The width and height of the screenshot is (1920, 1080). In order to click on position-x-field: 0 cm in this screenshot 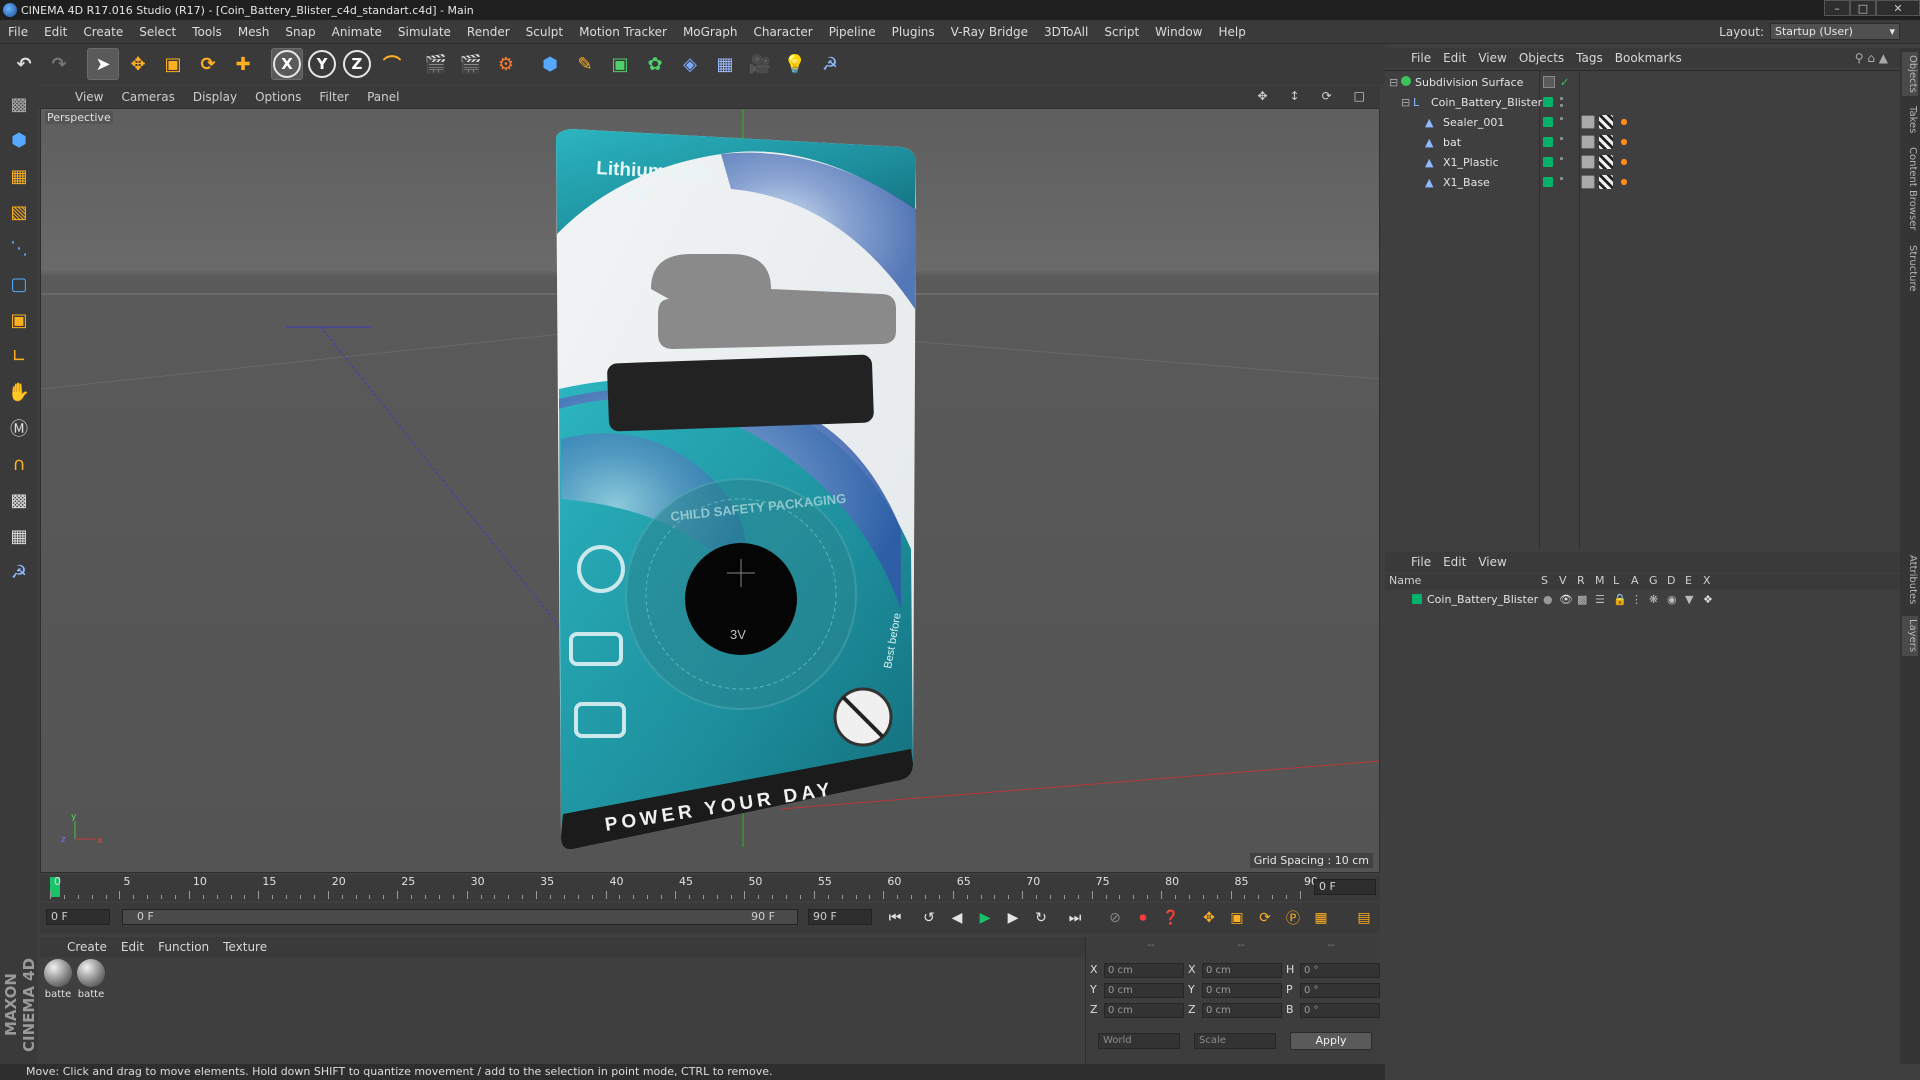, I will do `click(1144, 970)`.